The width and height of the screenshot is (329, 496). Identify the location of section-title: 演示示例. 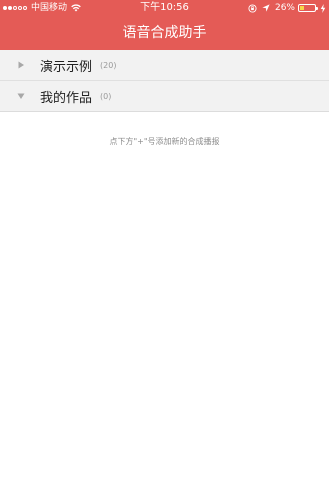
(66, 67).